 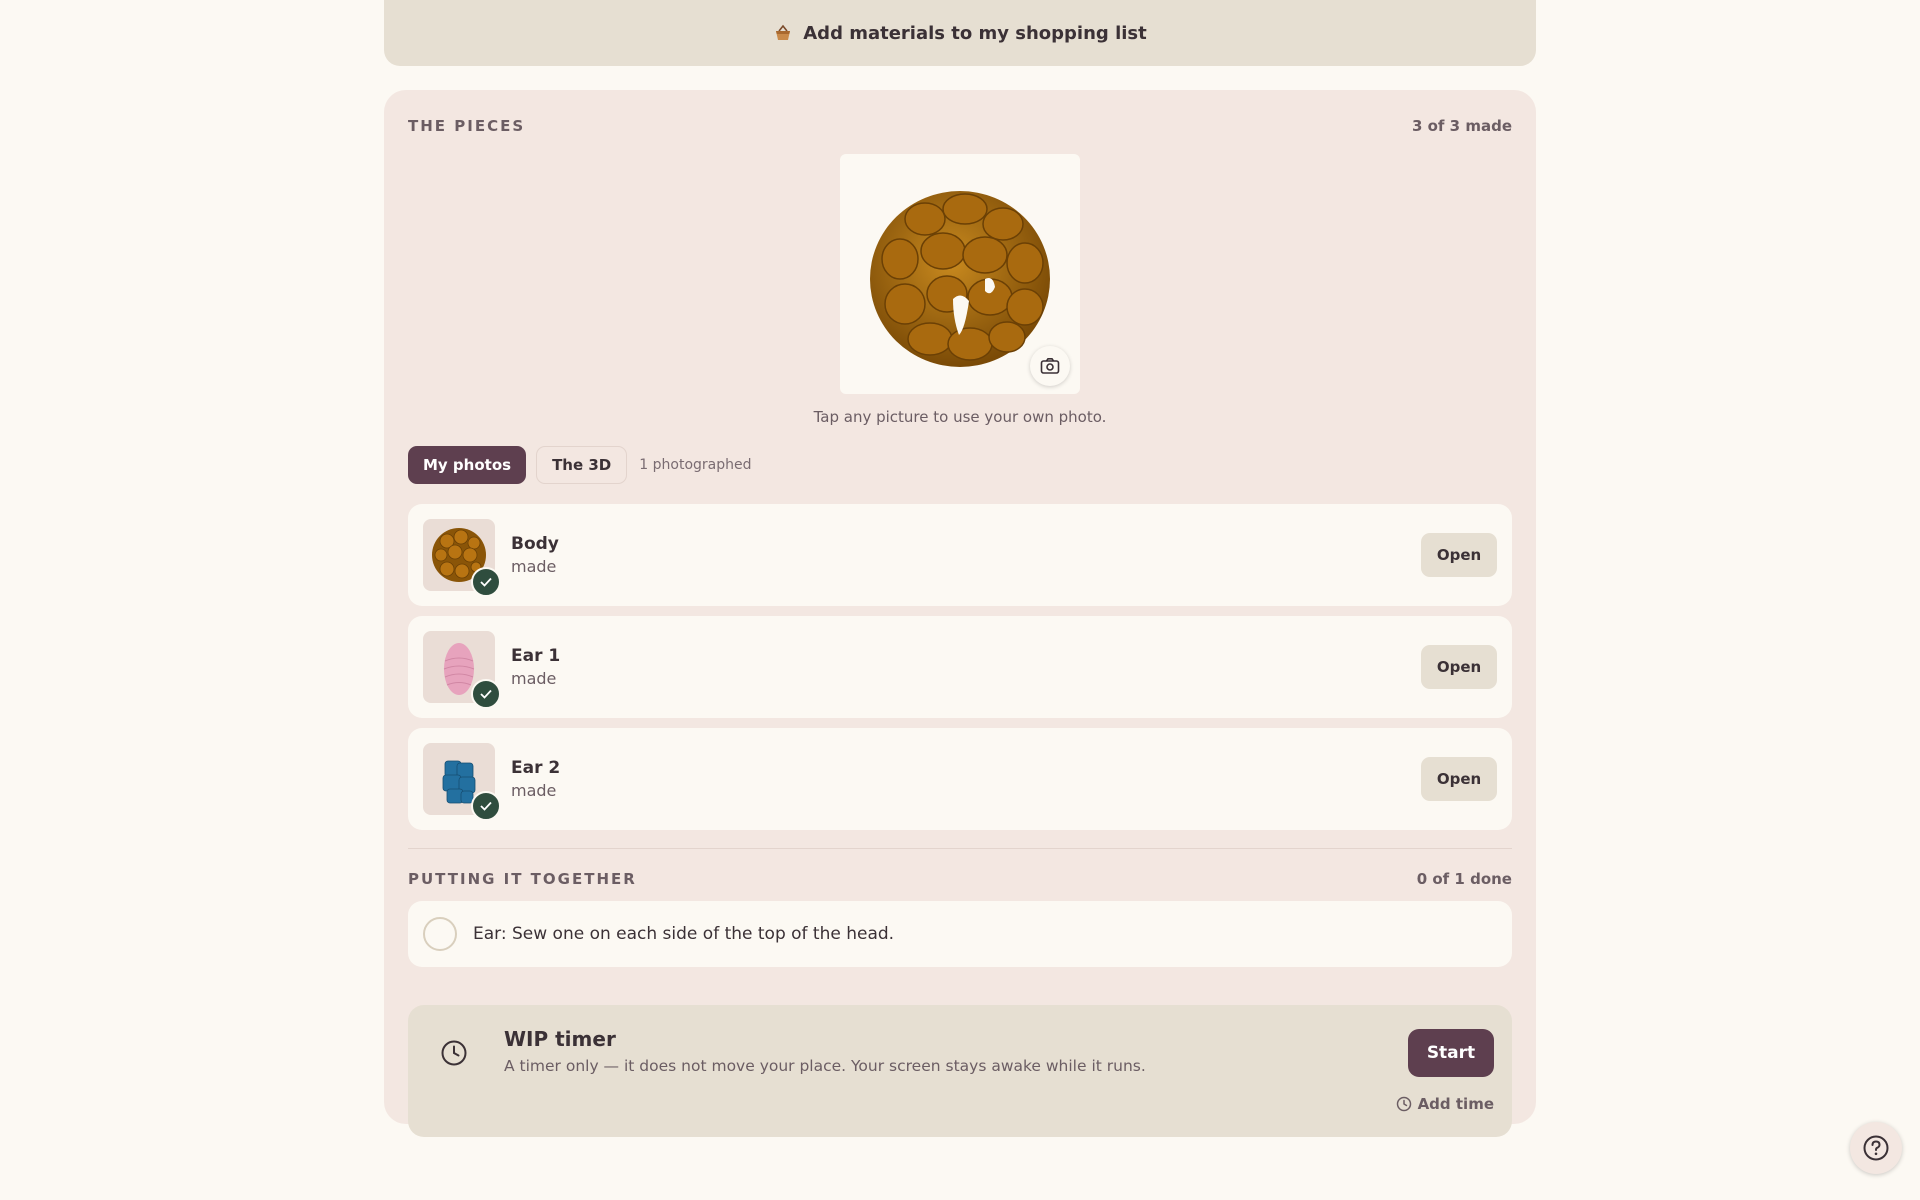 I want to click on pieces-header: THE PIECES 3 of 3 made, so click(x=960, y=126).